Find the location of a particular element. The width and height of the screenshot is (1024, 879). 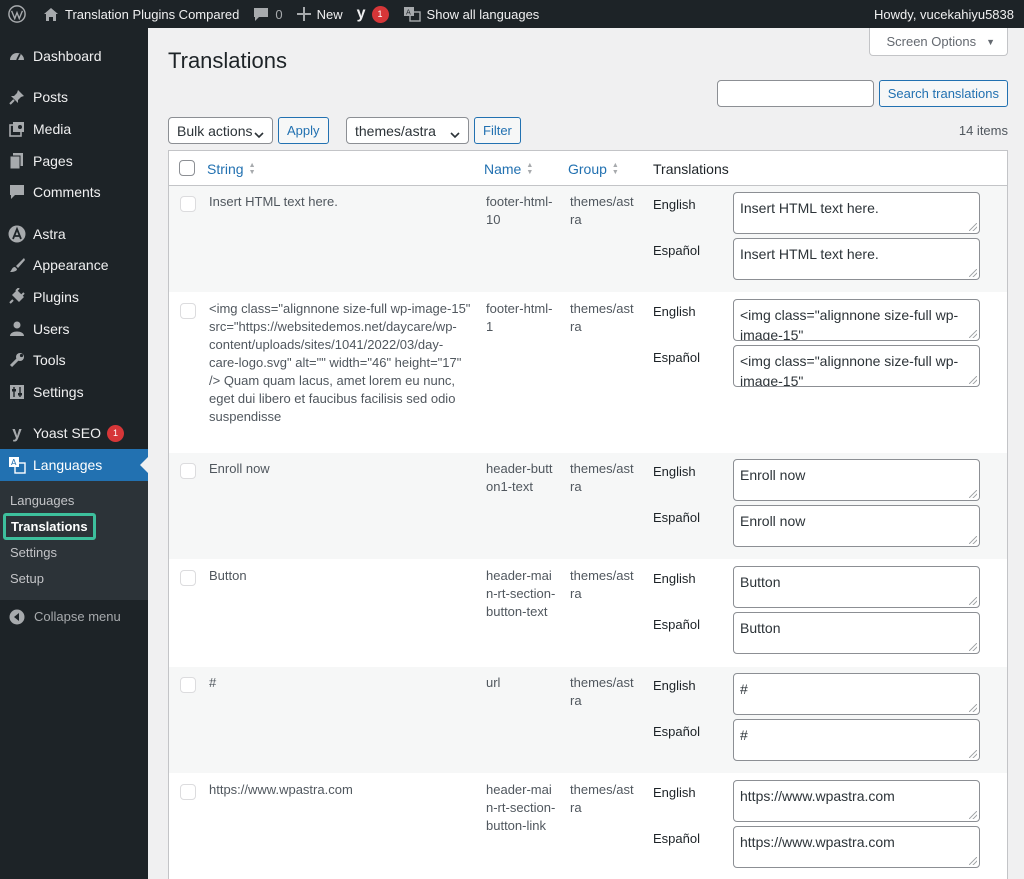

collapse-label: Collapse menu is located at coordinates (77, 617).